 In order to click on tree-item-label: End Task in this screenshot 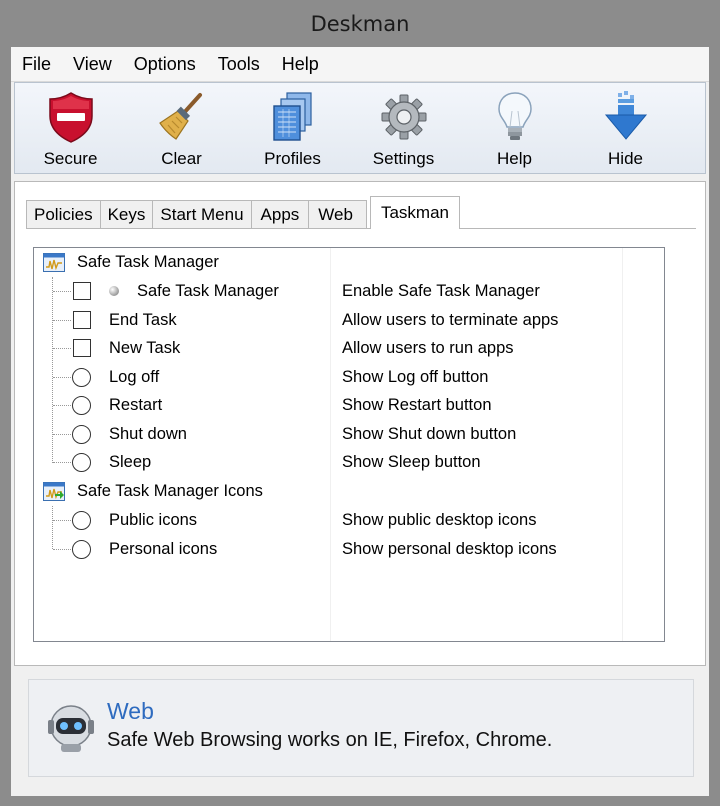, I will do `click(143, 319)`.